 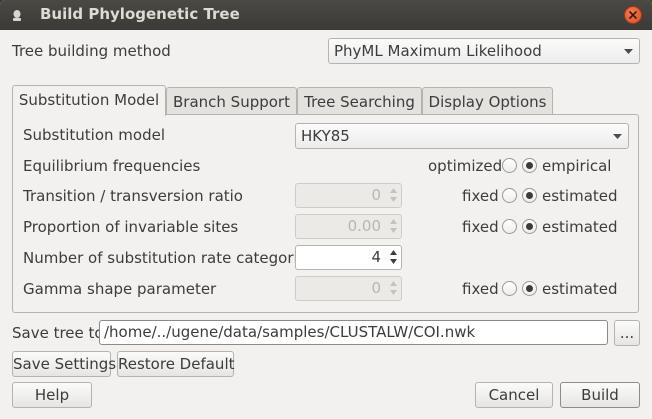 I want to click on equilibrium-label: Equilibrium frequencies, so click(x=112, y=166).